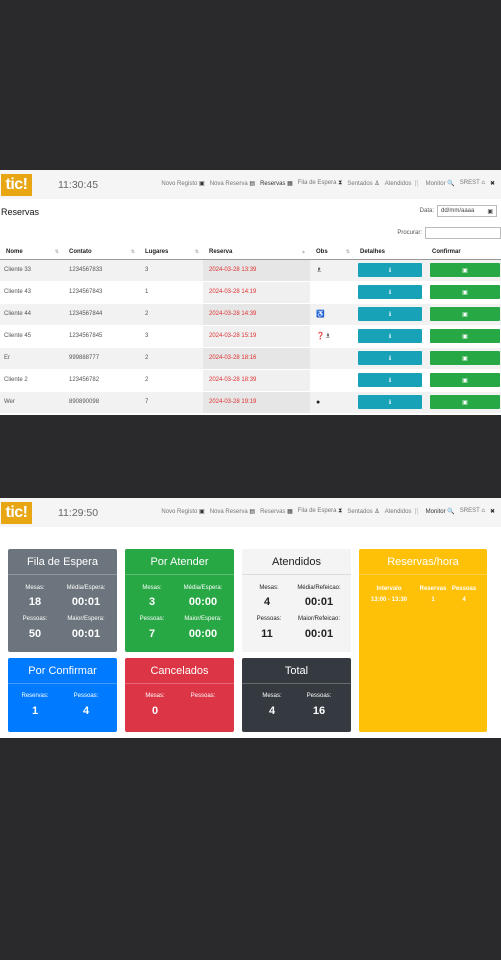 This screenshot has height=960, width=501. I want to click on srest-icon: ⌂, so click(483, 511).